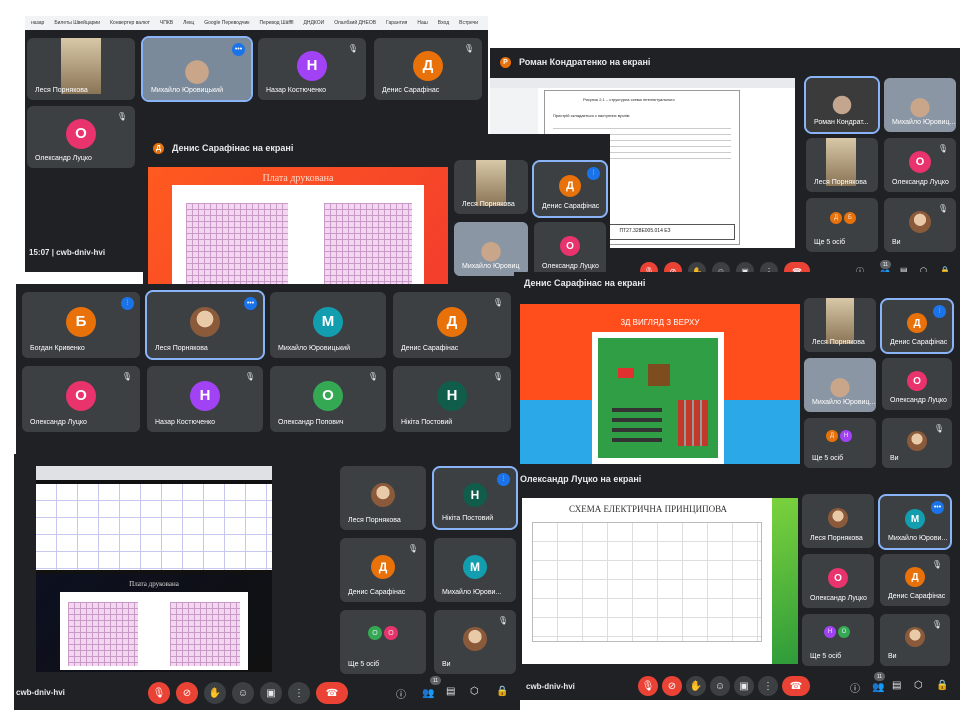 The height and width of the screenshot is (720, 960). I want to click on more-participants-tile: ДН Ще 5 осіб, so click(840, 443).